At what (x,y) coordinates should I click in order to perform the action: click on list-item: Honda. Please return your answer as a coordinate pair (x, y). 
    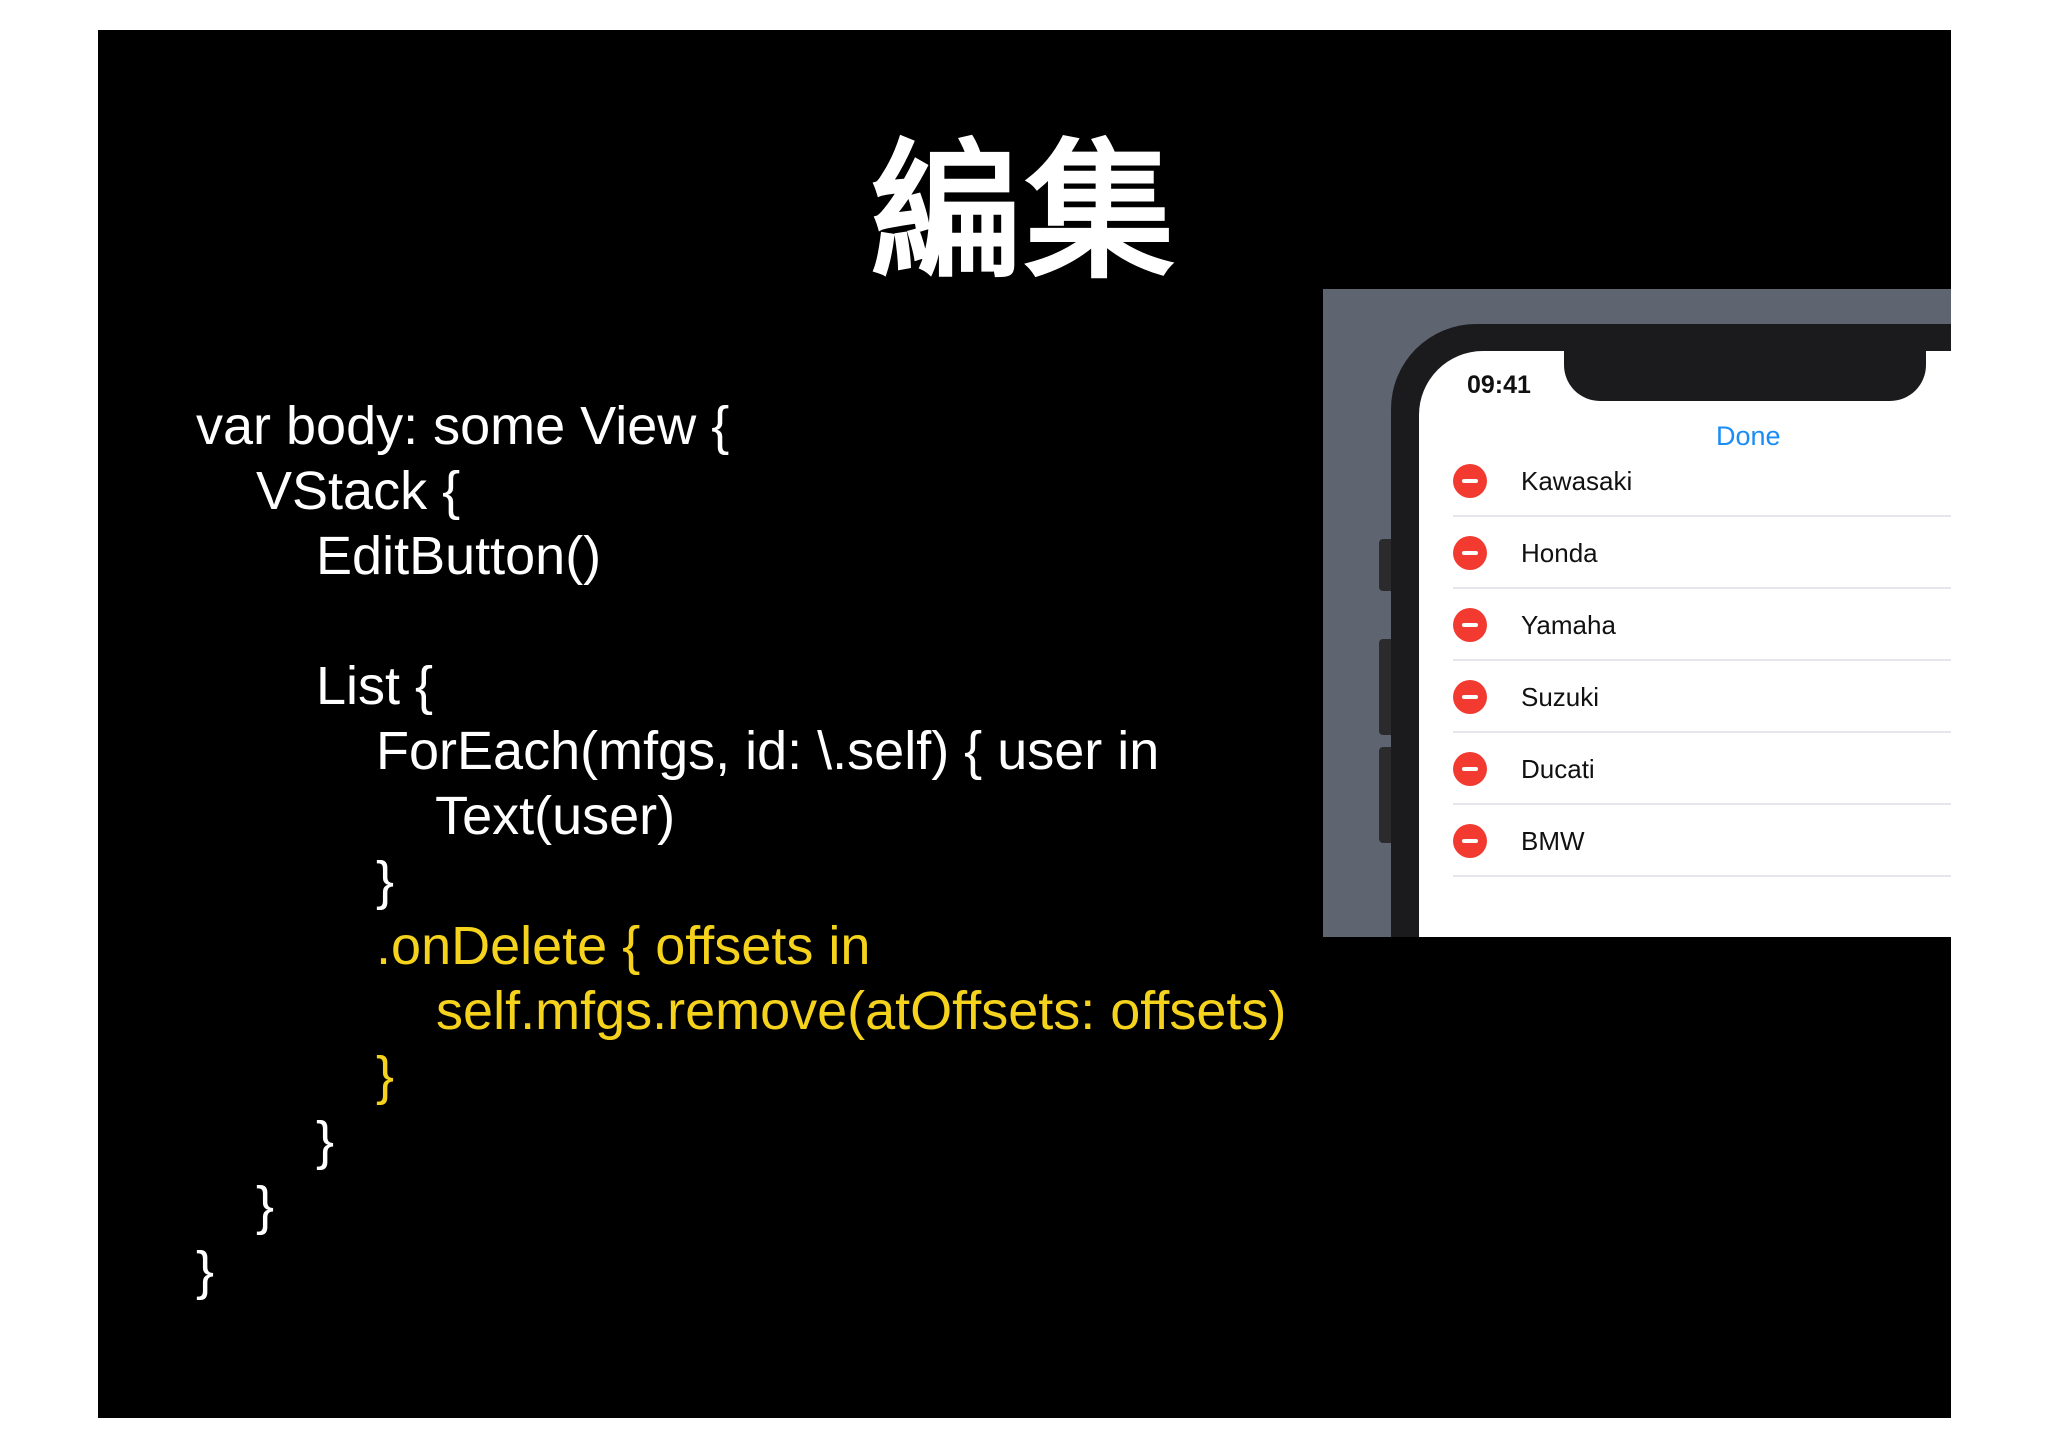
    Looking at the image, I should click on (1702, 553).